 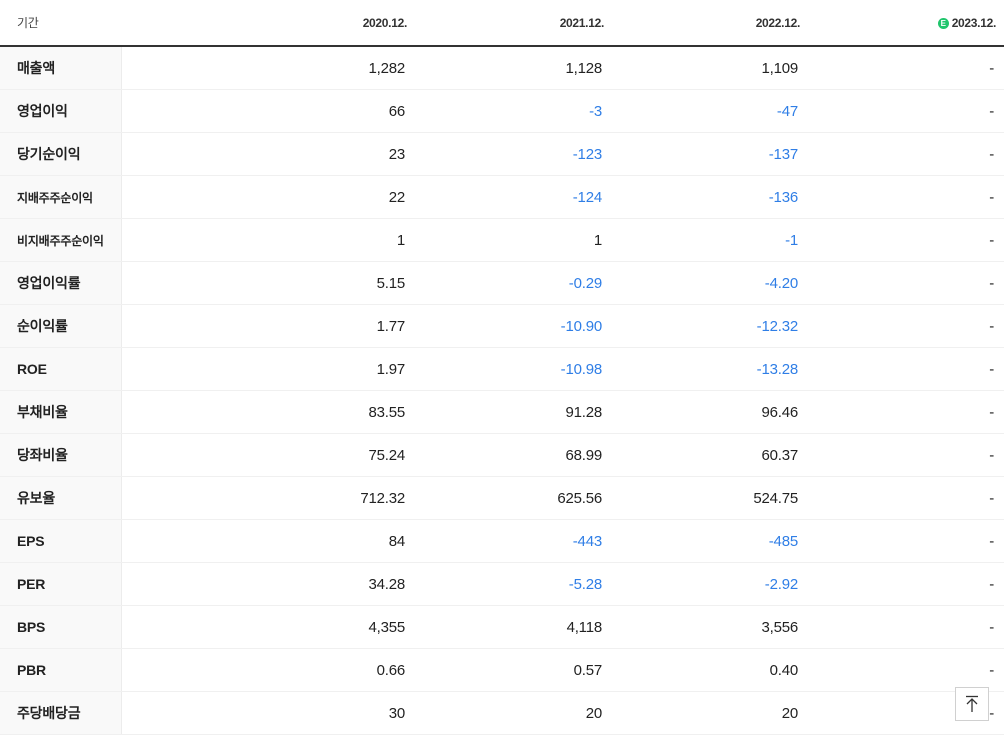 What do you see at coordinates (61, 541) in the screenshot?
I see `row-label: EPS` at bounding box center [61, 541].